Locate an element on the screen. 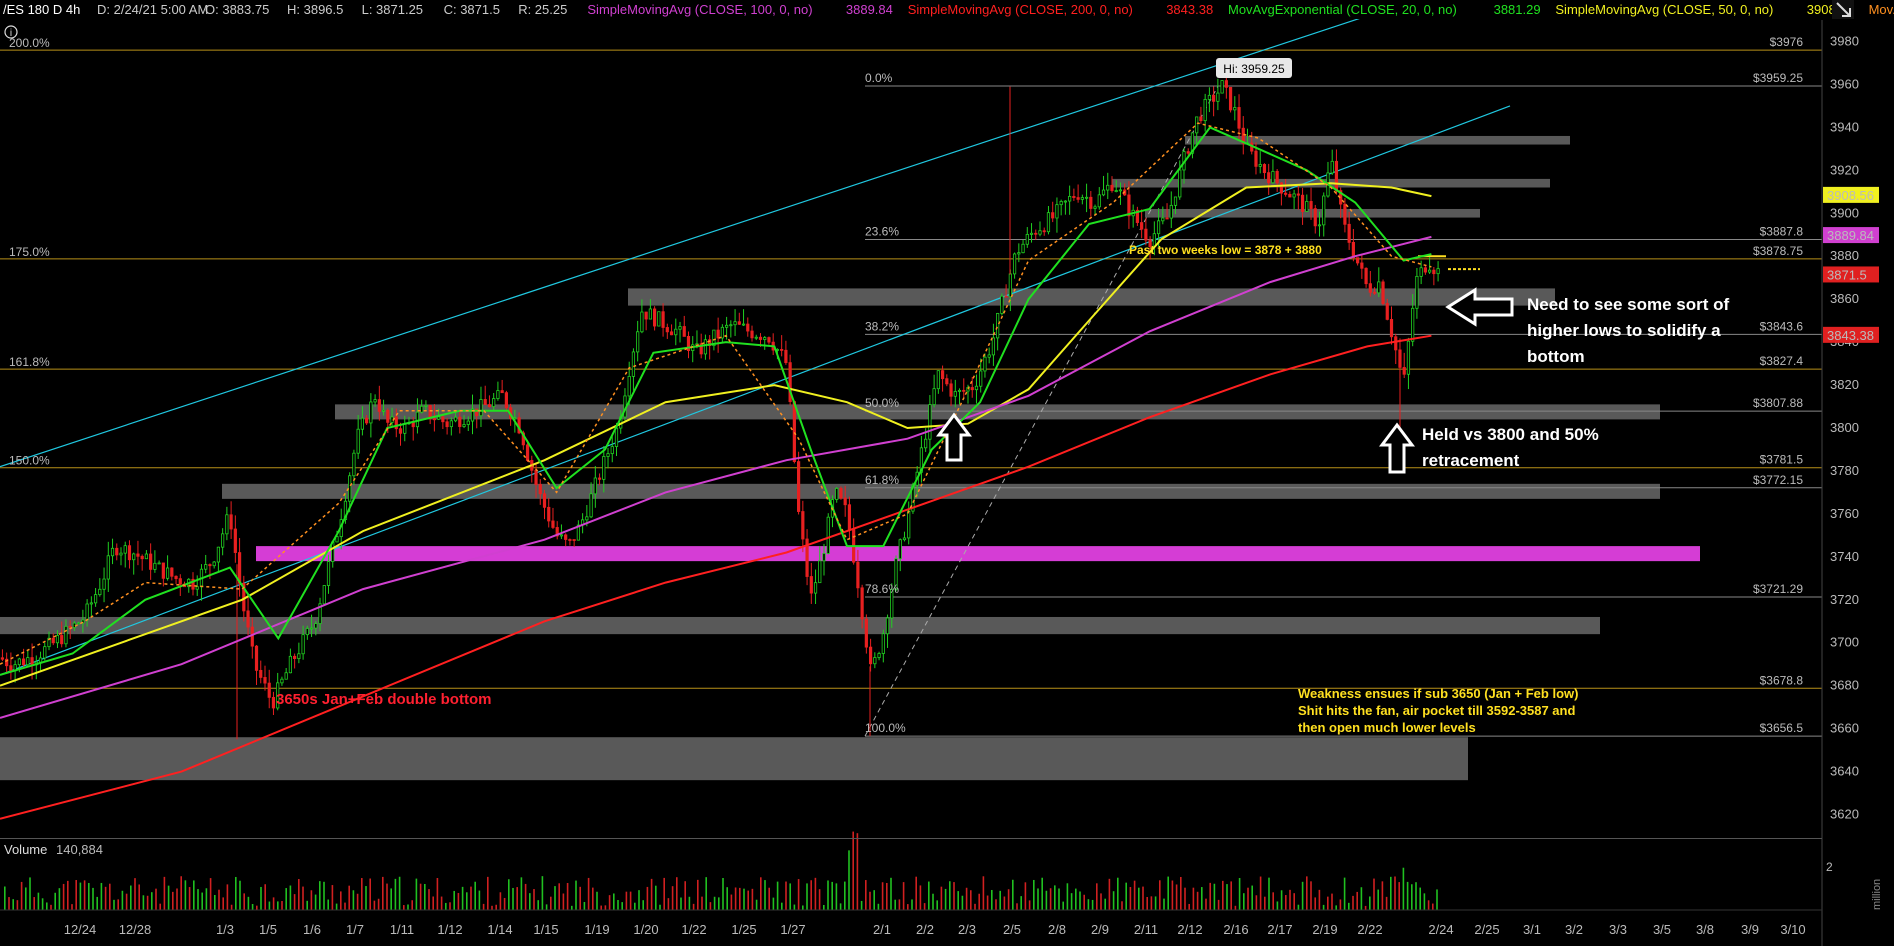 This screenshot has width=1894, height=946. price-tick-label: 3700 is located at coordinates (1844, 642).